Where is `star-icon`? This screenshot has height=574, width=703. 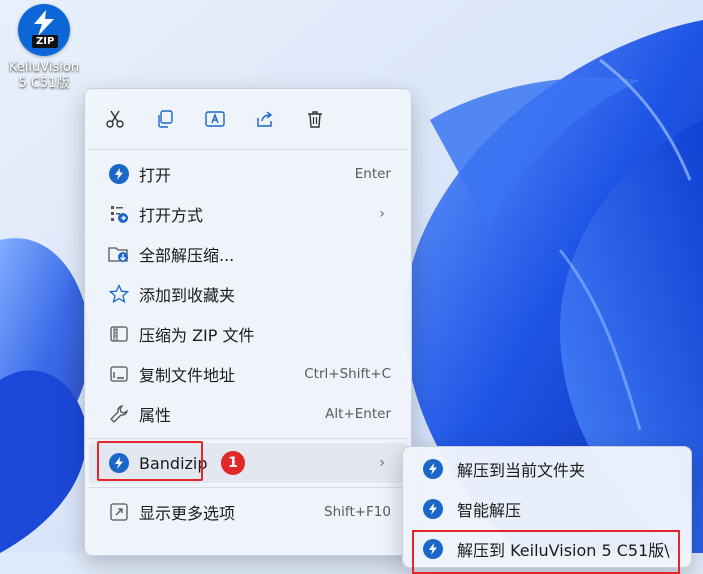 star-icon is located at coordinates (119, 294).